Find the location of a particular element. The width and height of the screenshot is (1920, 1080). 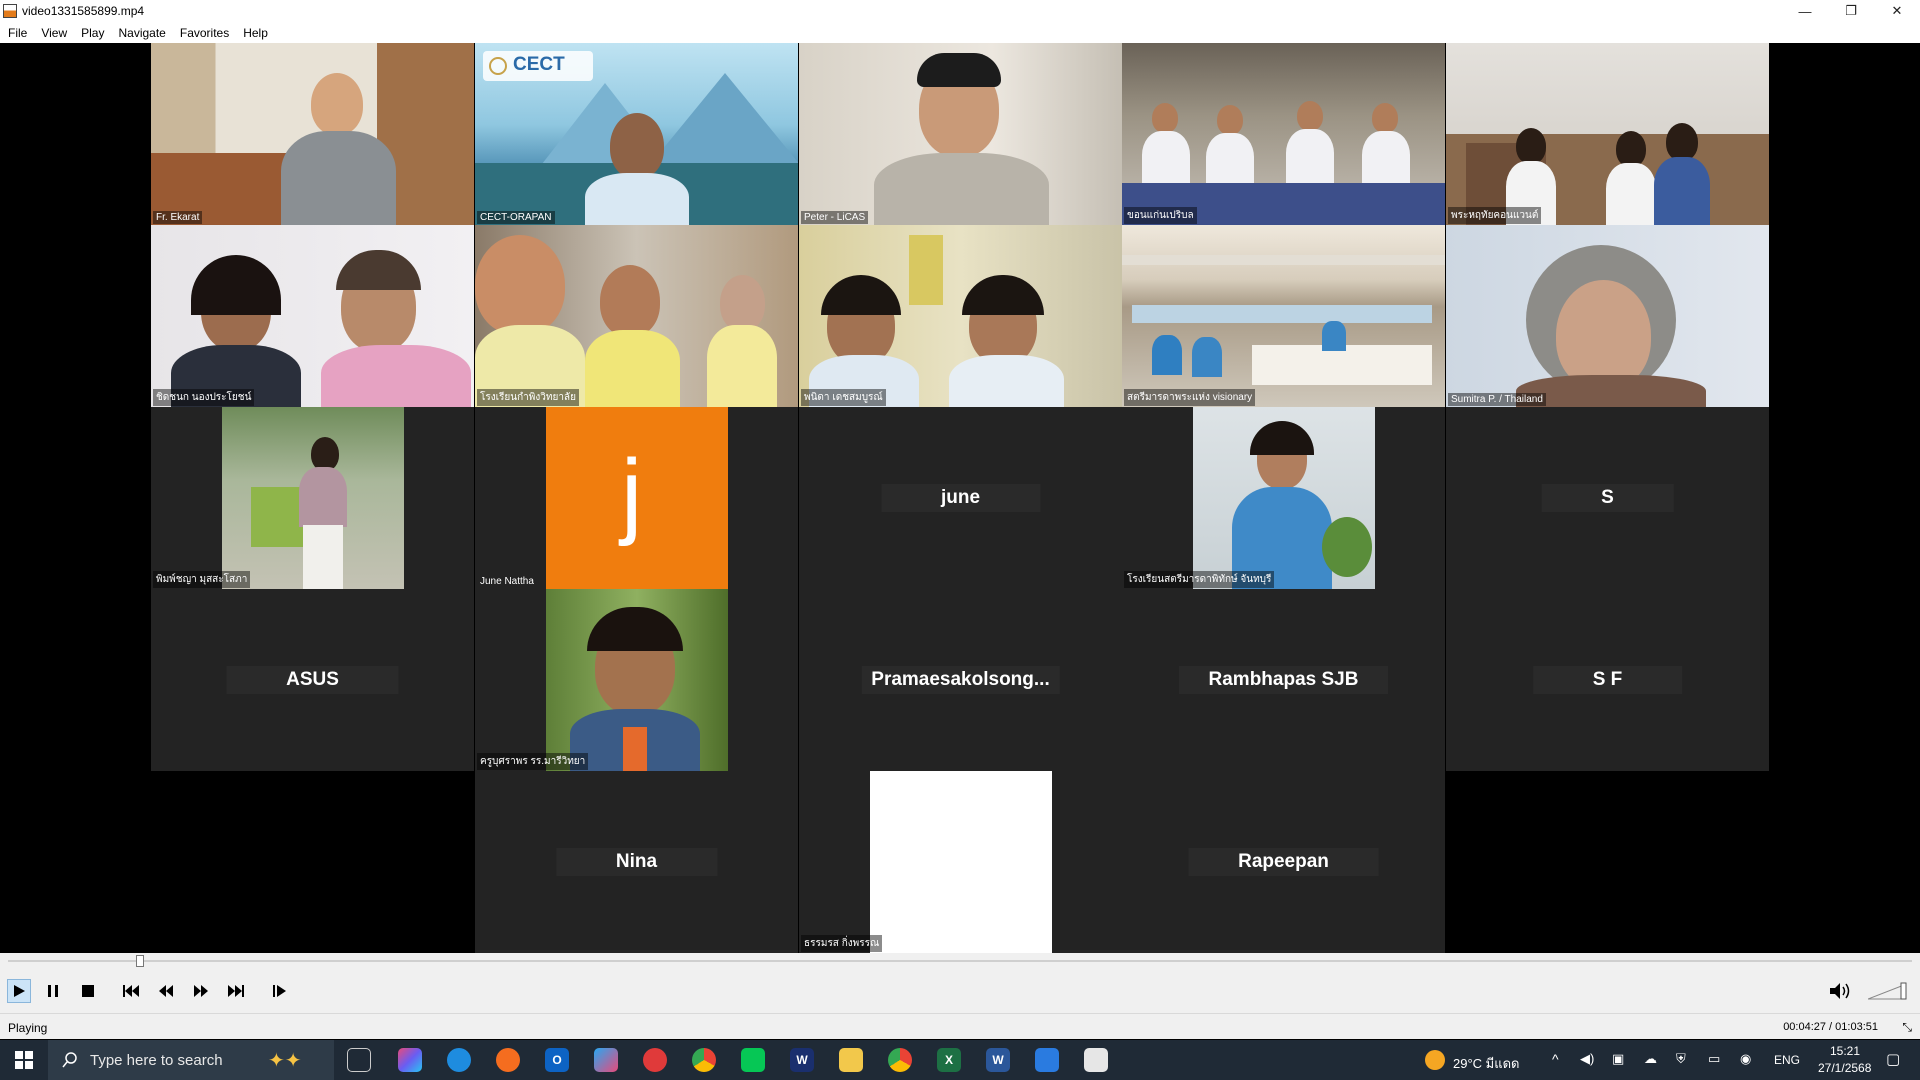

weather-icon is located at coordinates (1435, 1060).